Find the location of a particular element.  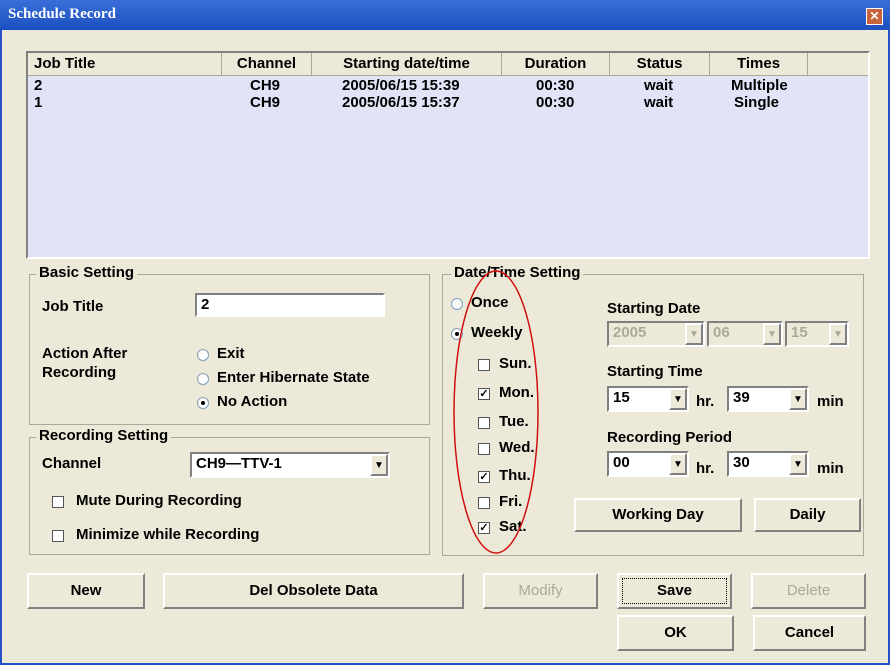

exit-label: Exit is located at coordinates (231, 353).